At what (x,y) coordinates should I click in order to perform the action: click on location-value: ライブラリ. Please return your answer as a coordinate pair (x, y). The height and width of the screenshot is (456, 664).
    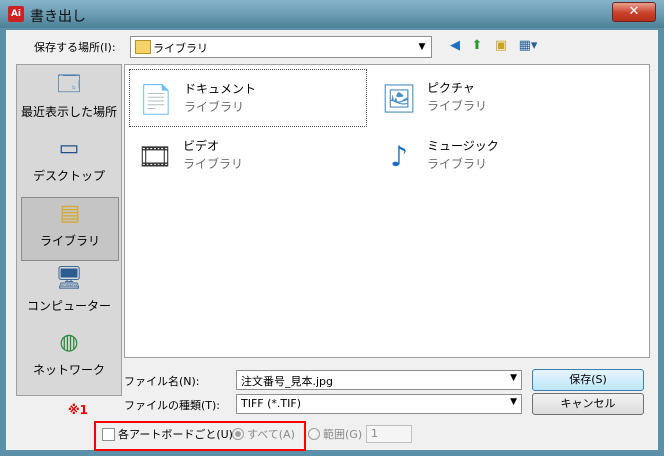
    Looking at the image, I should click on (180, 48).